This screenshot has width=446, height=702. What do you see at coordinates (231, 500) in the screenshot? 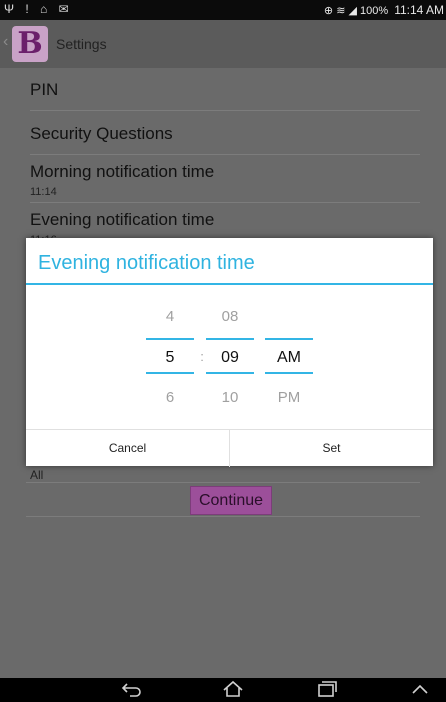
I see `continue-button: Continue` at bounding box center [231, 500].